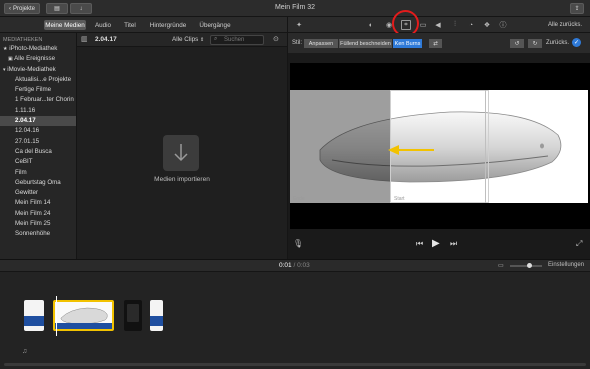  What do you see at coordinates (487, 25) in the screenshot?
I see `filter-icon: ❖` at bounding box center [487, 25].